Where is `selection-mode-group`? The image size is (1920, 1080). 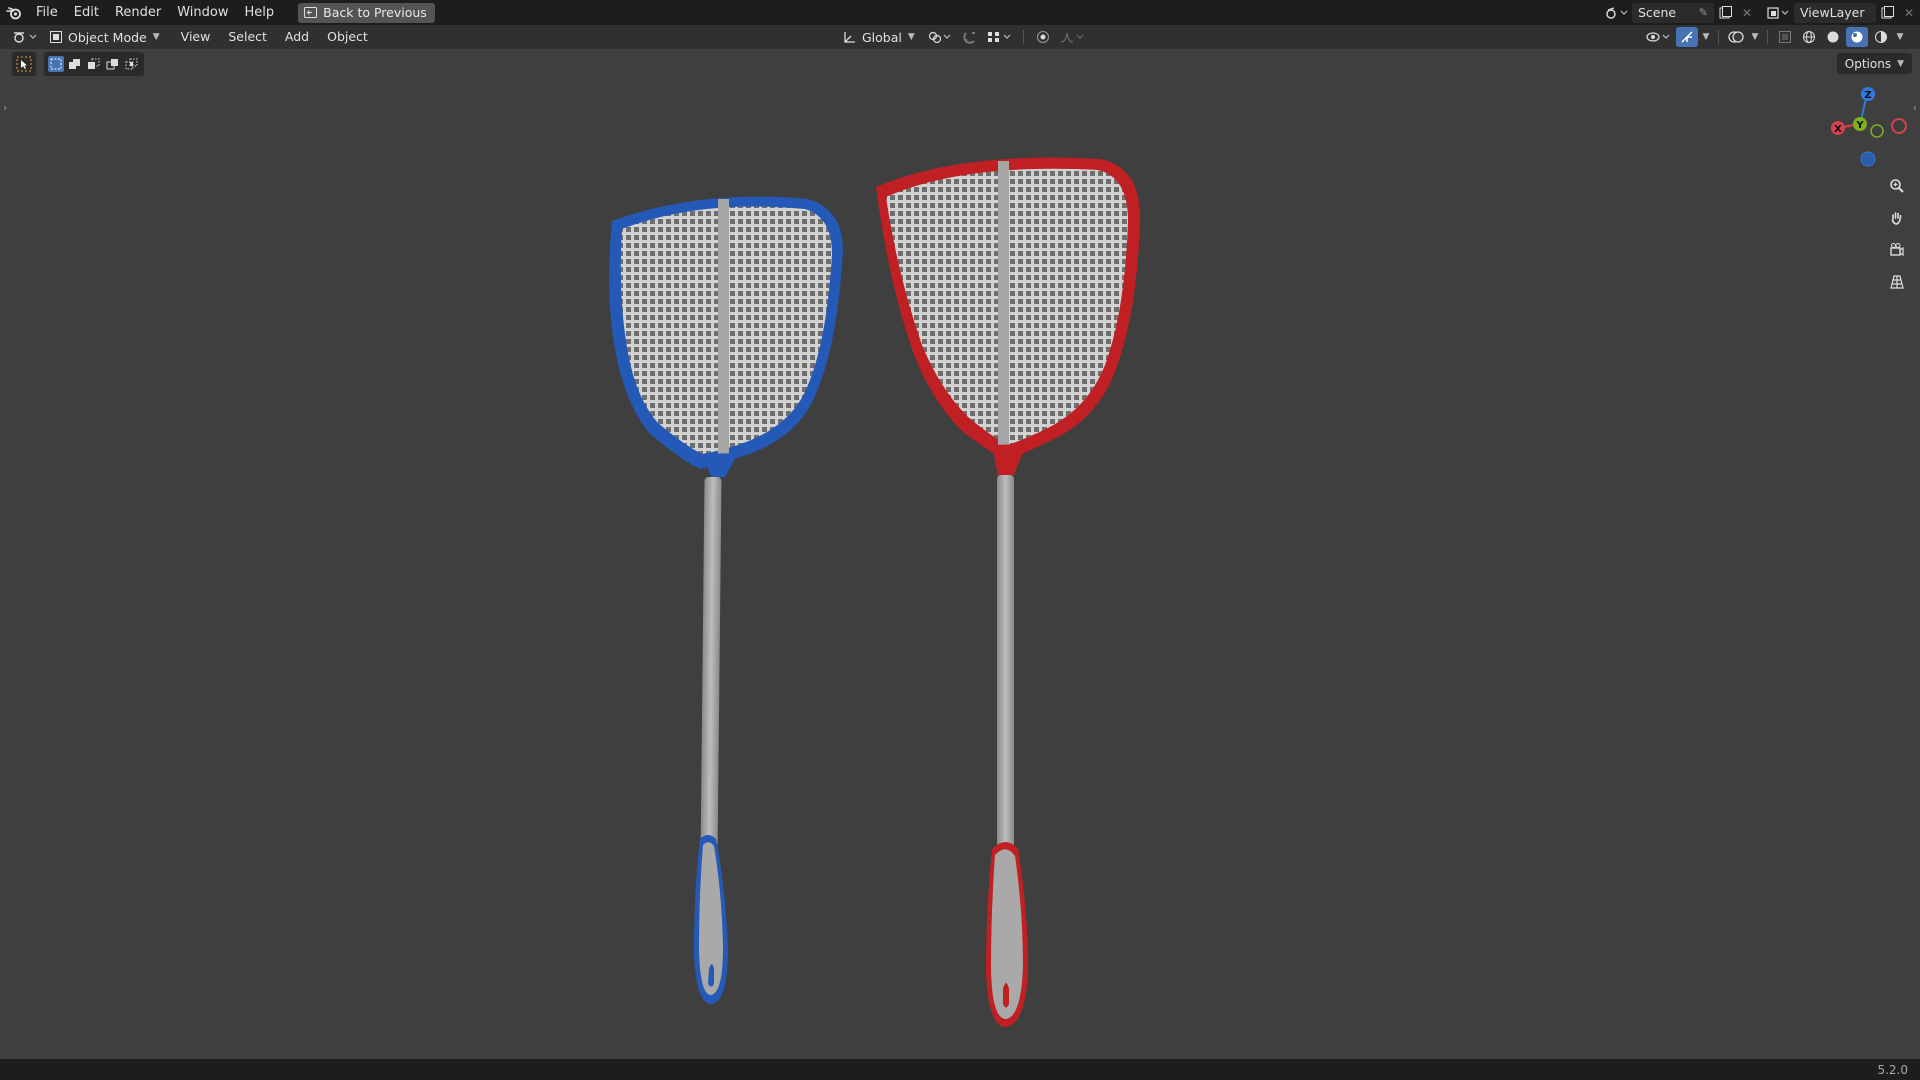
selection-mode-group is located at coordinates (94, 64).